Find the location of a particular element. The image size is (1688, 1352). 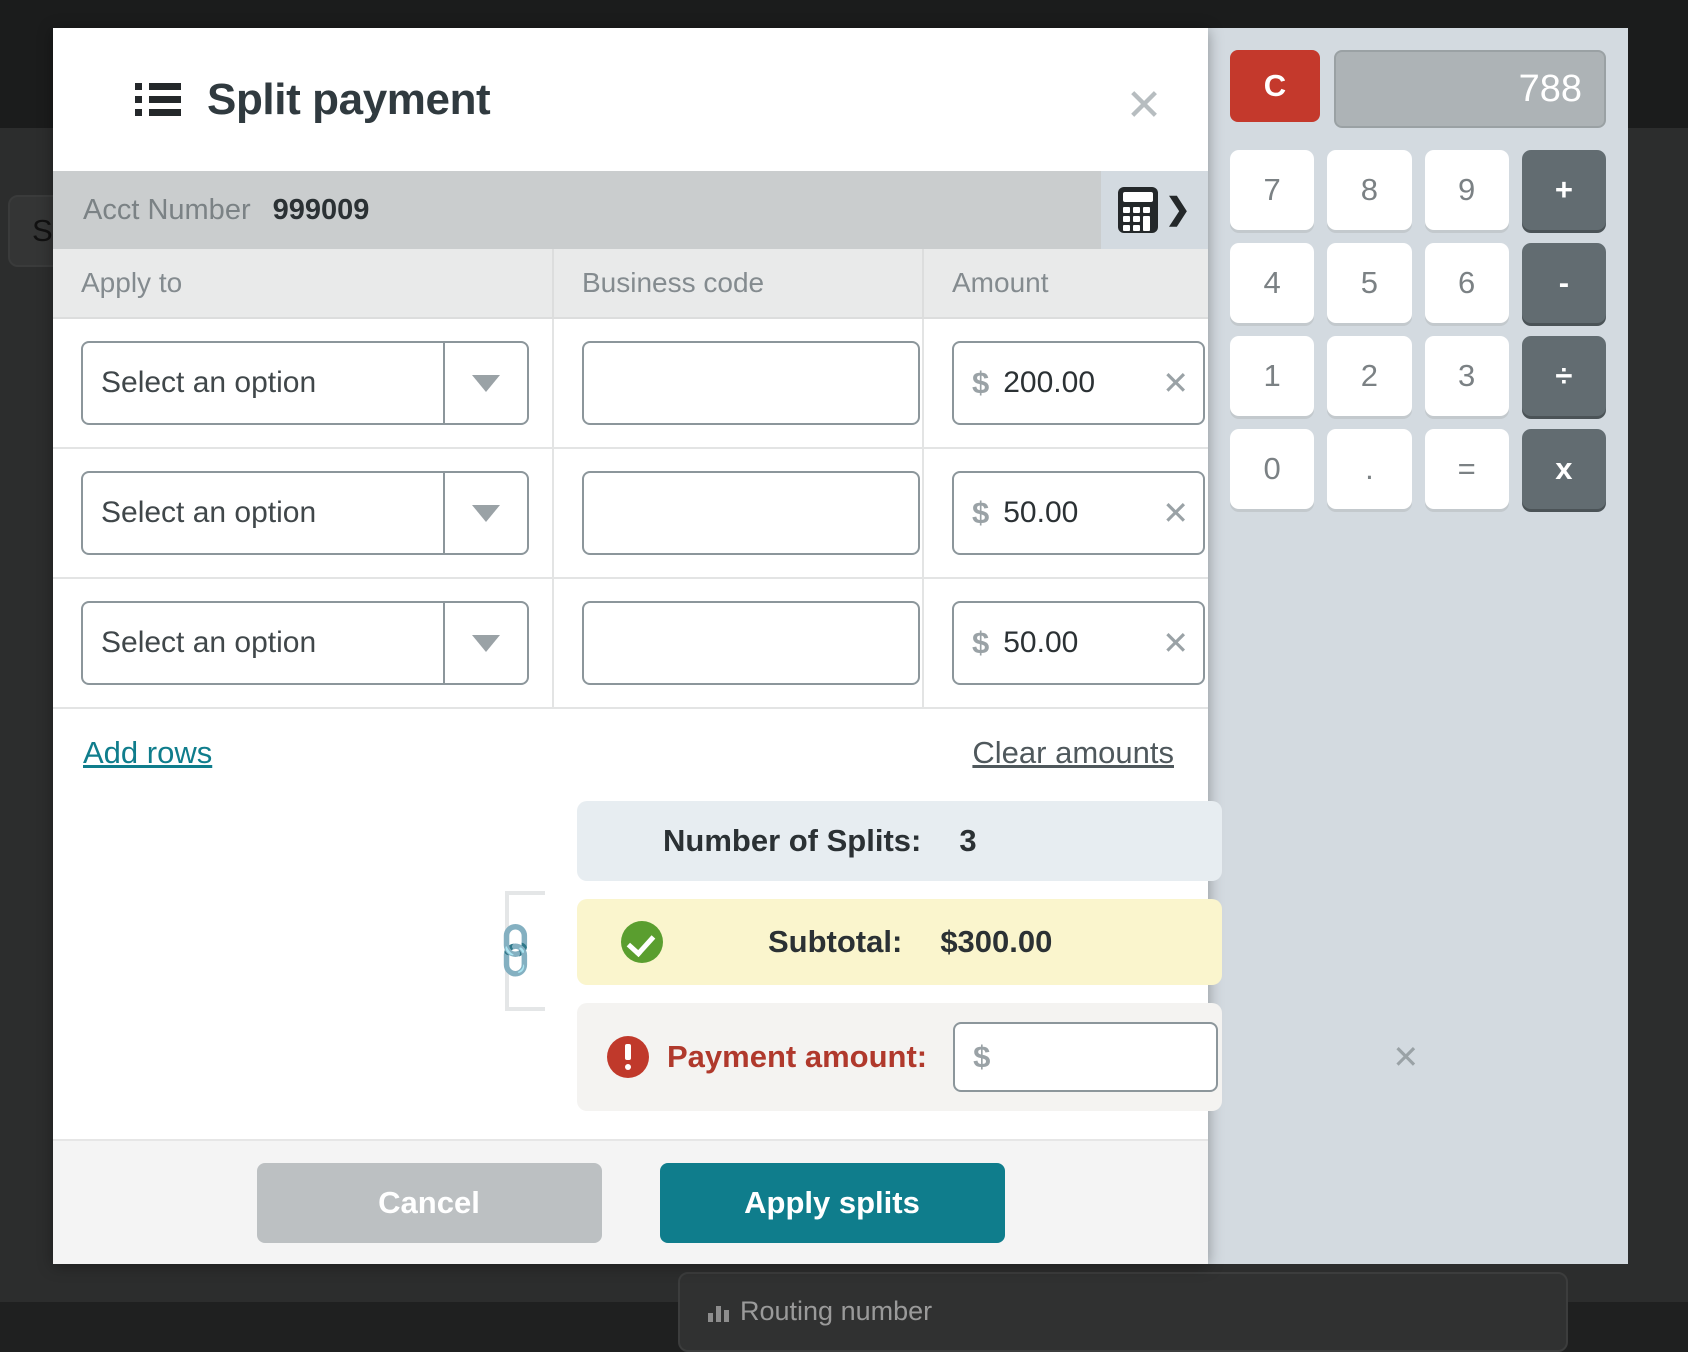

amount-value: 200.00 is located at coordinates (1082, 383).